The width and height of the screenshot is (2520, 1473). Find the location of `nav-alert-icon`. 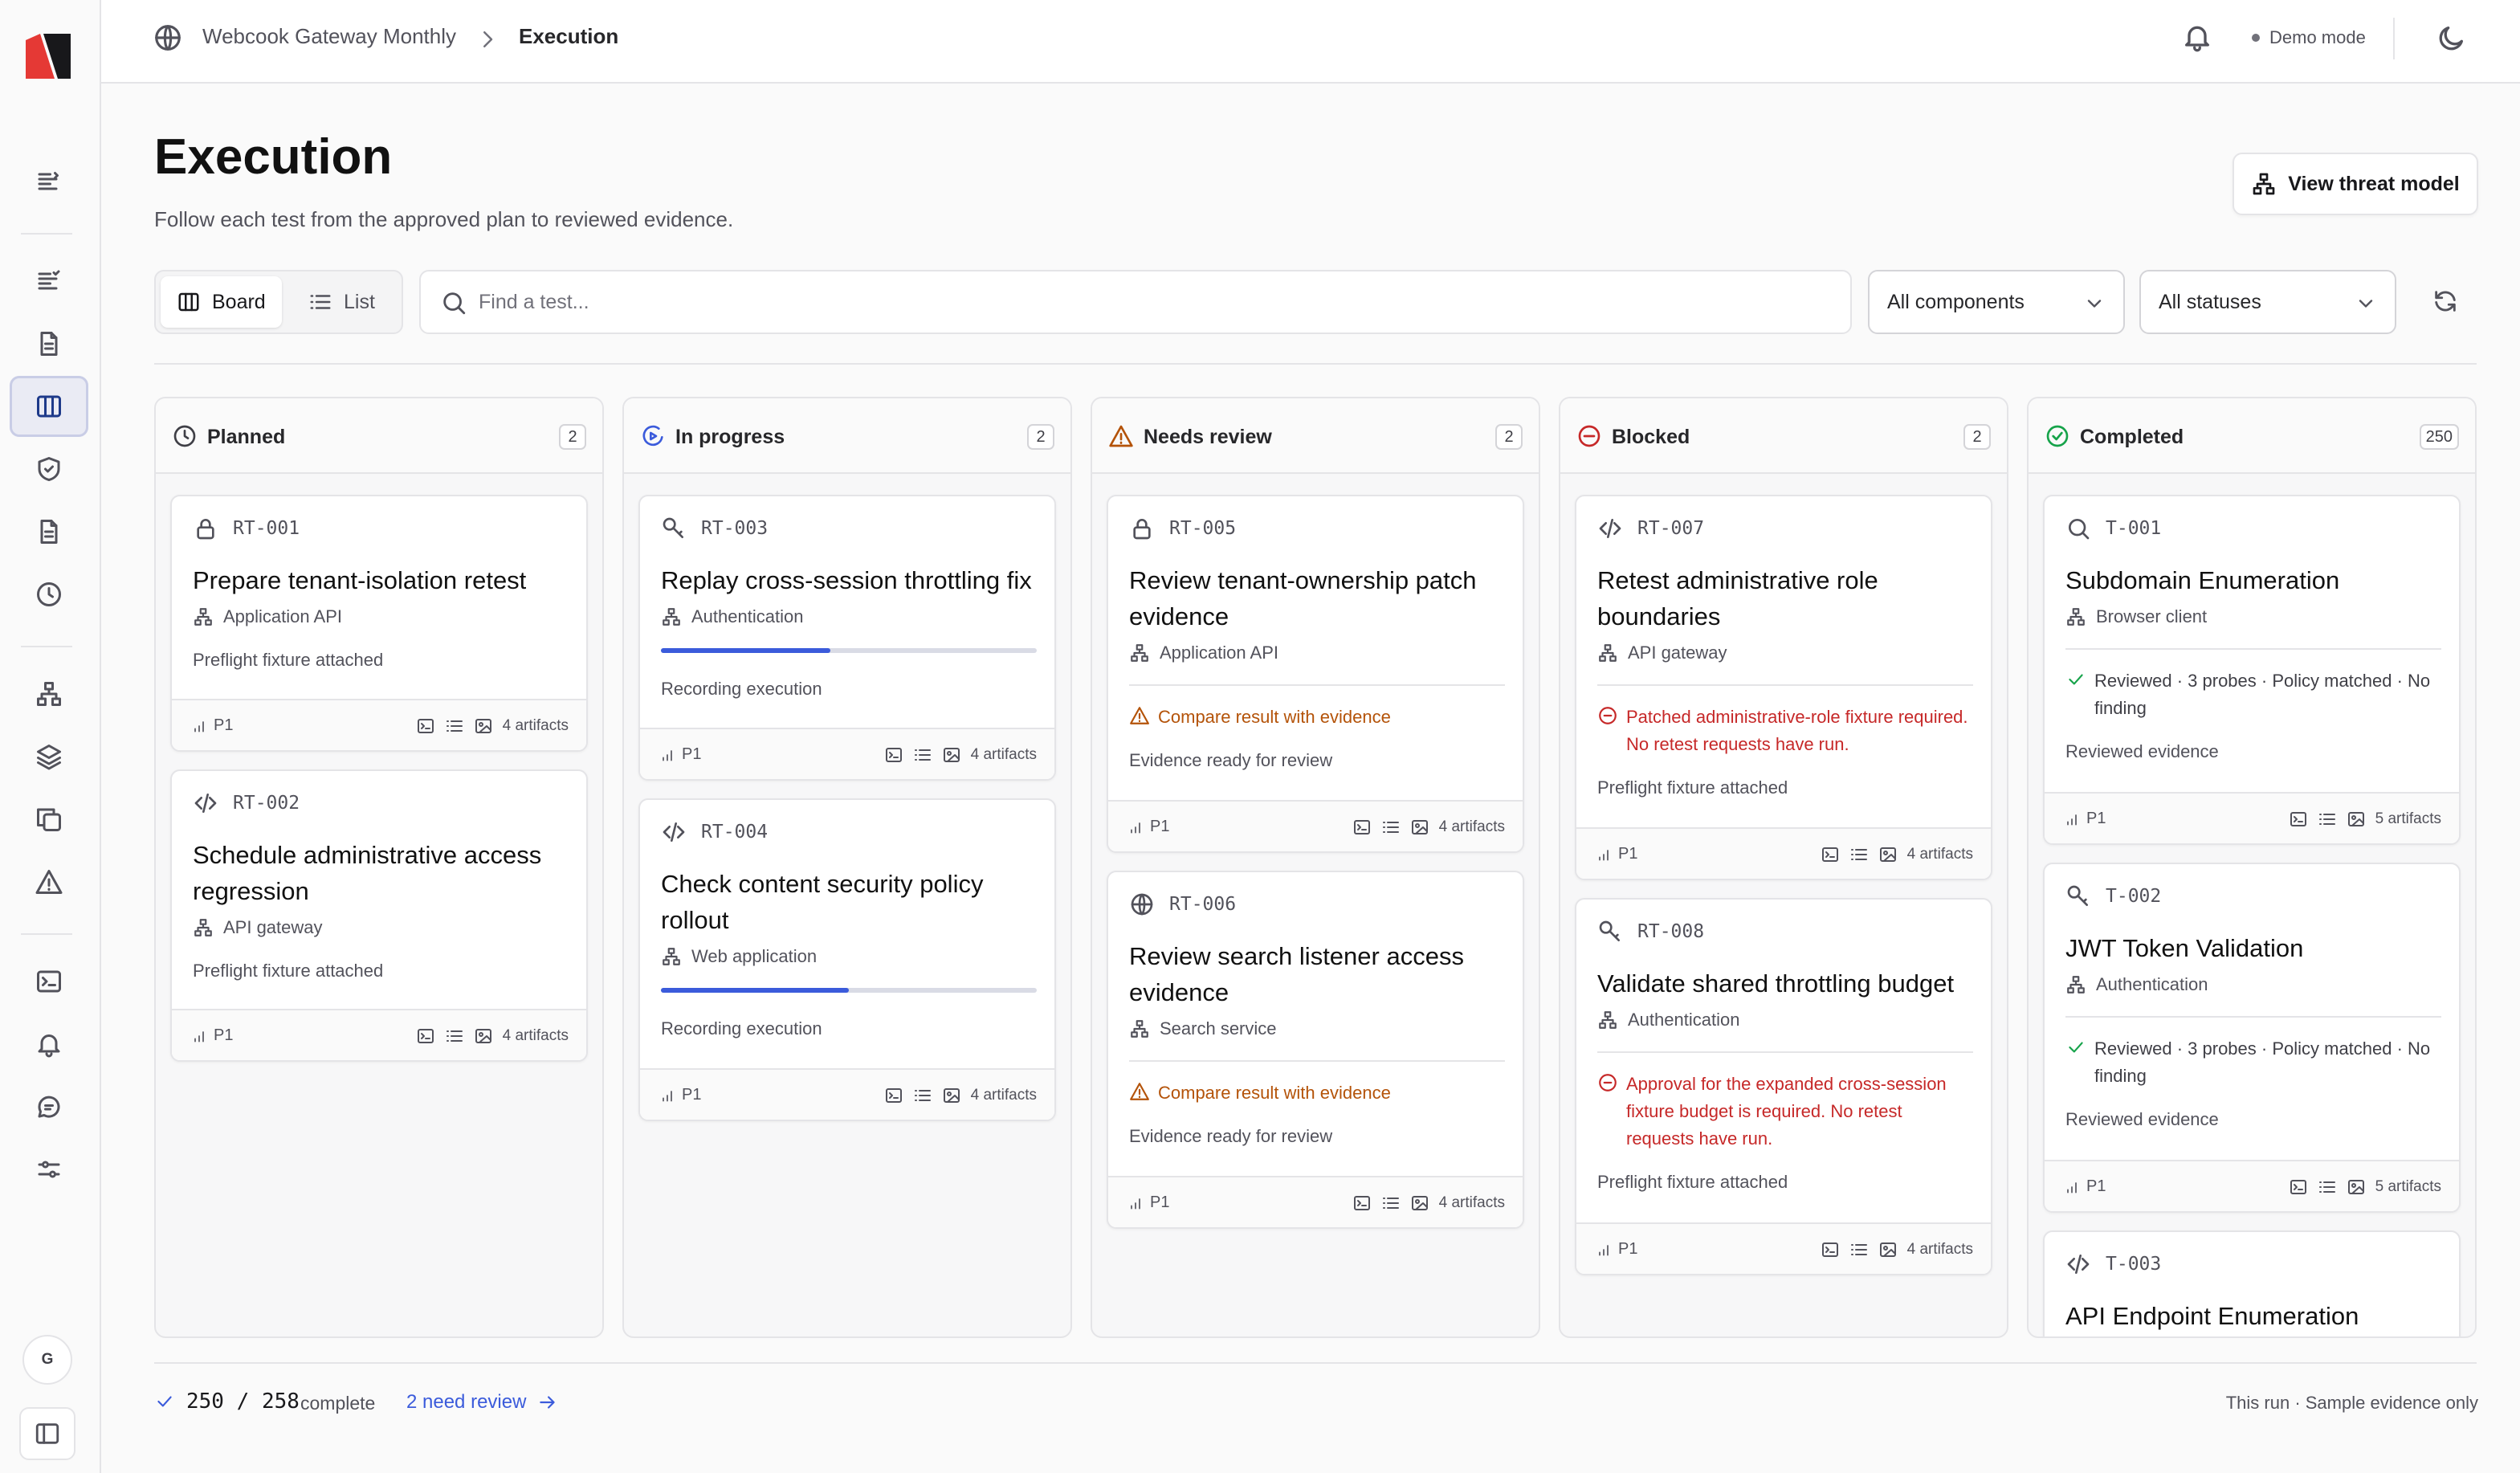

nav-alert-icon is located at coordinates (49, 881).